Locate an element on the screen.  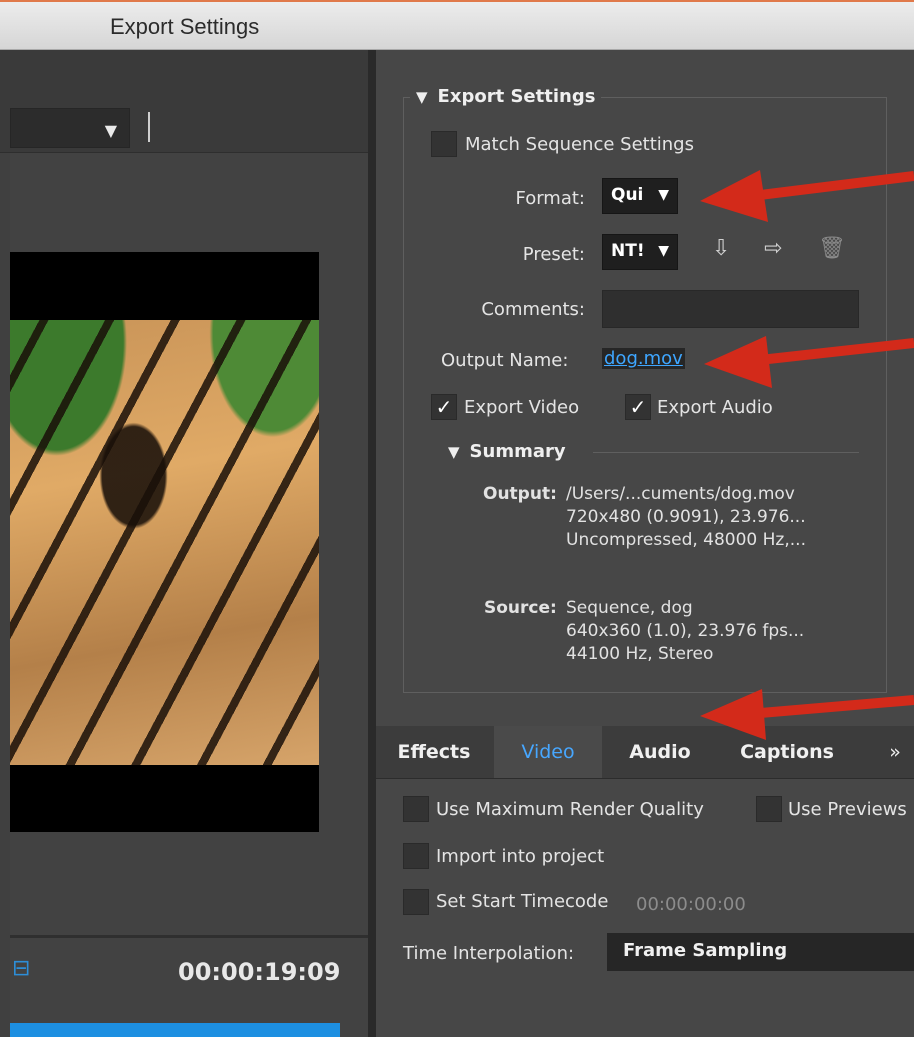
annotation-arrows is located at coordinates (807, 455).